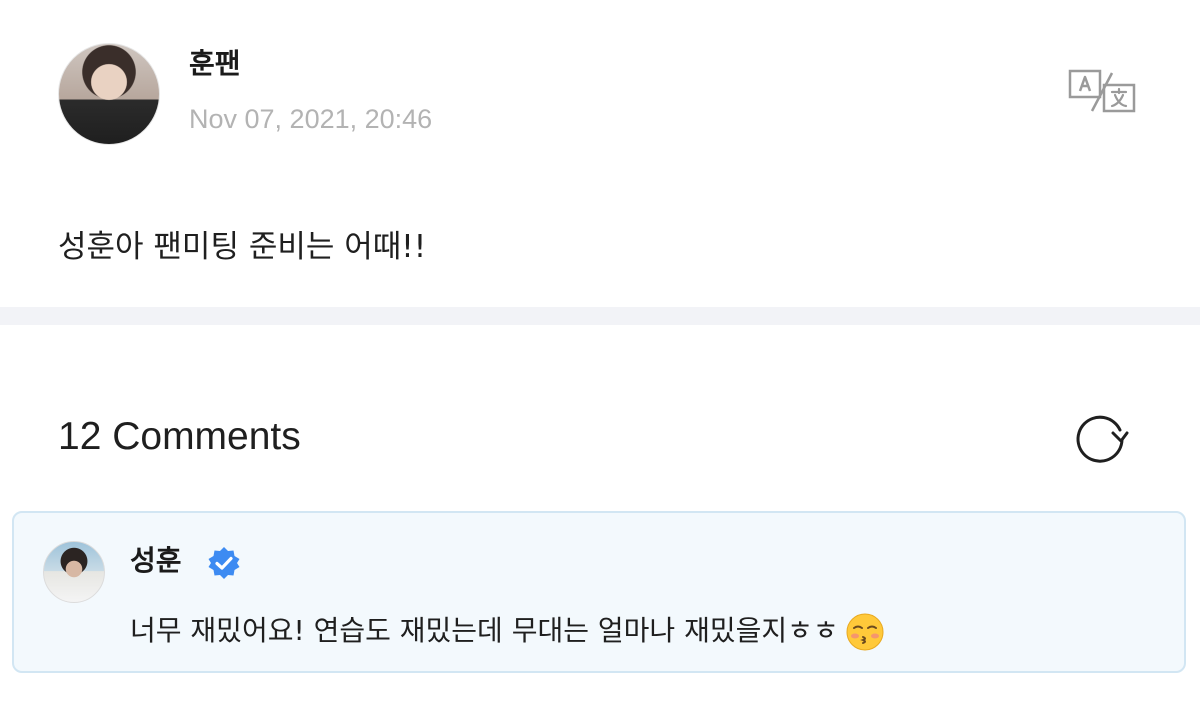 This screenshot has height=705, width=1200. I want to click on comments-count: 12 Comments, so click(179, 436).